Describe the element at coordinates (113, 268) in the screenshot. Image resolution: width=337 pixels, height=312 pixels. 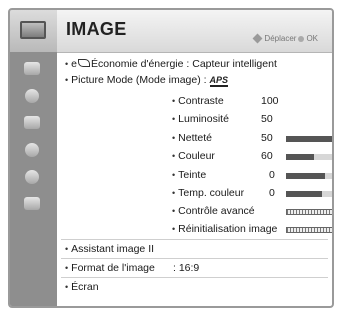
I see `aspect-ratio-label: Format de l'image` at that location.